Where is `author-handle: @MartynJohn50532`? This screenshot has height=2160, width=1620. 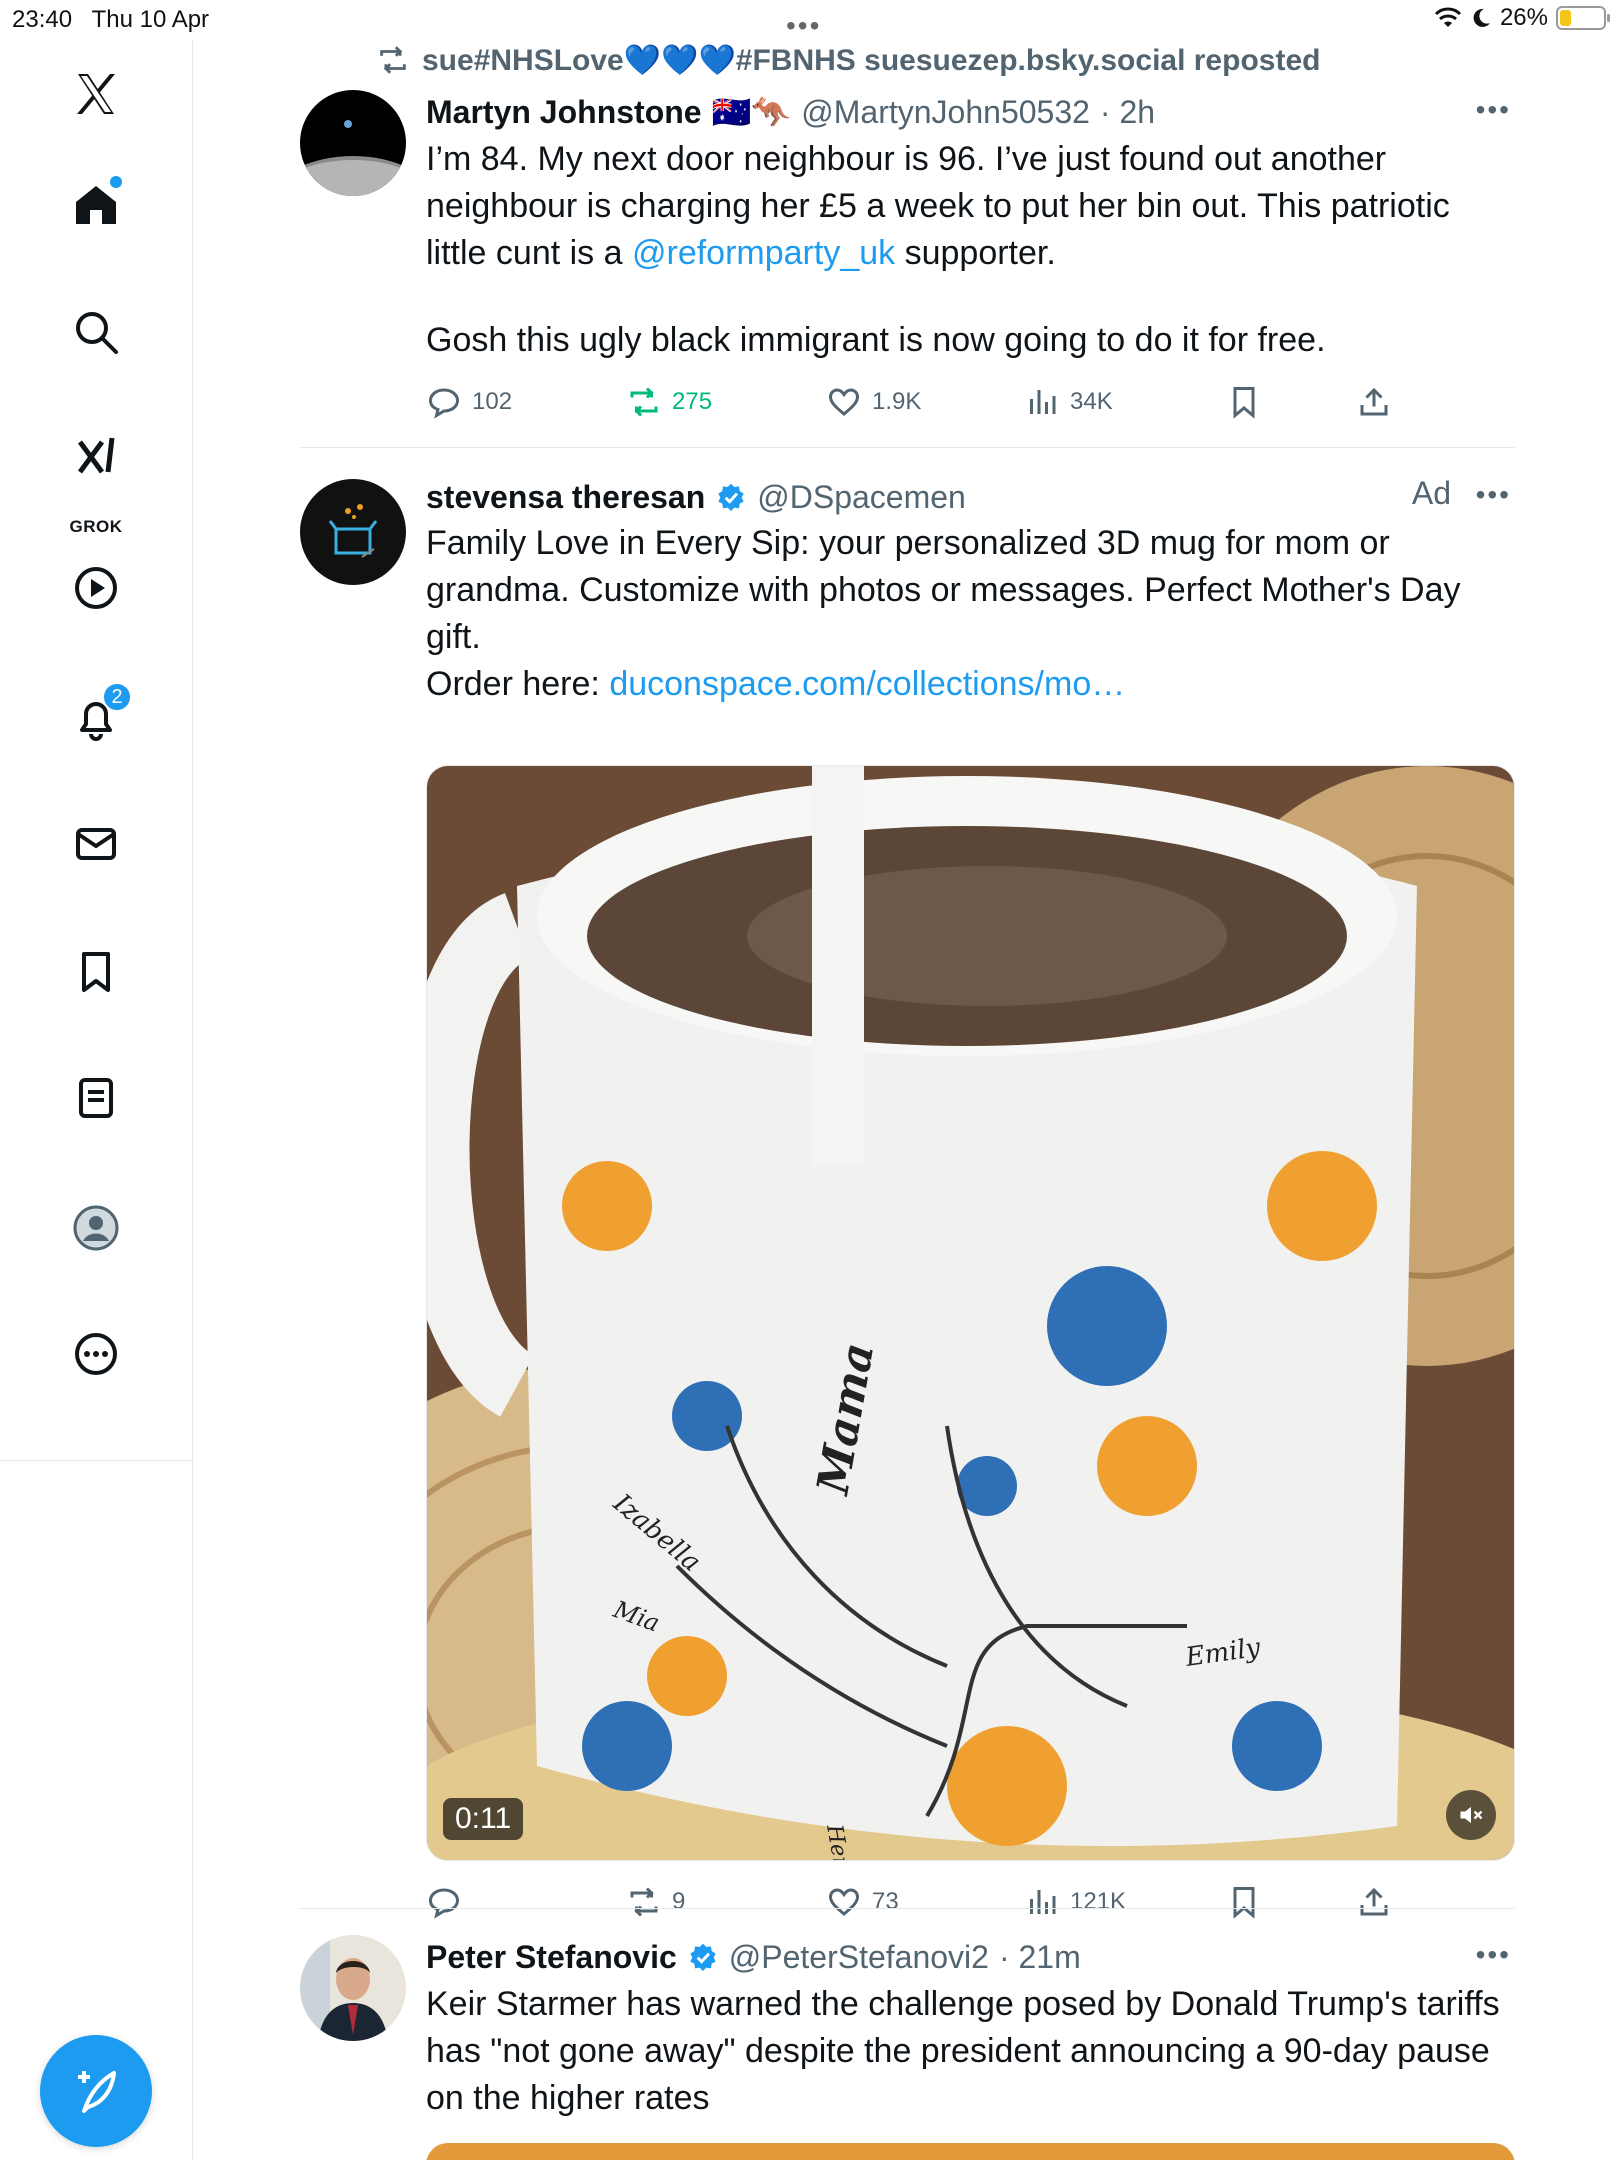
author-handle: @MartynJohn50532 is located at coordinates (945, 112).